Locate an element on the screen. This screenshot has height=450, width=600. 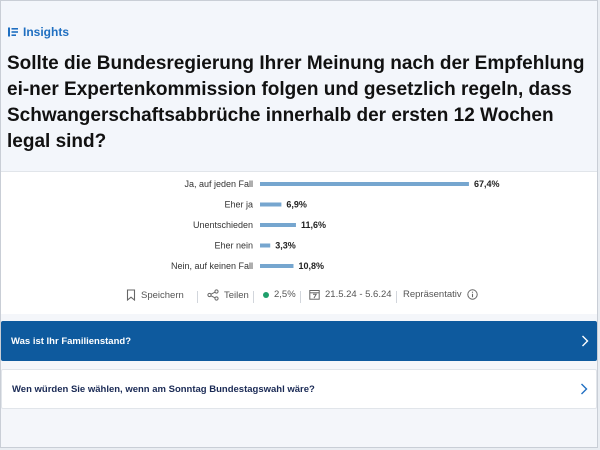
value-label: 10,8% is located at coordinates (311, 266).